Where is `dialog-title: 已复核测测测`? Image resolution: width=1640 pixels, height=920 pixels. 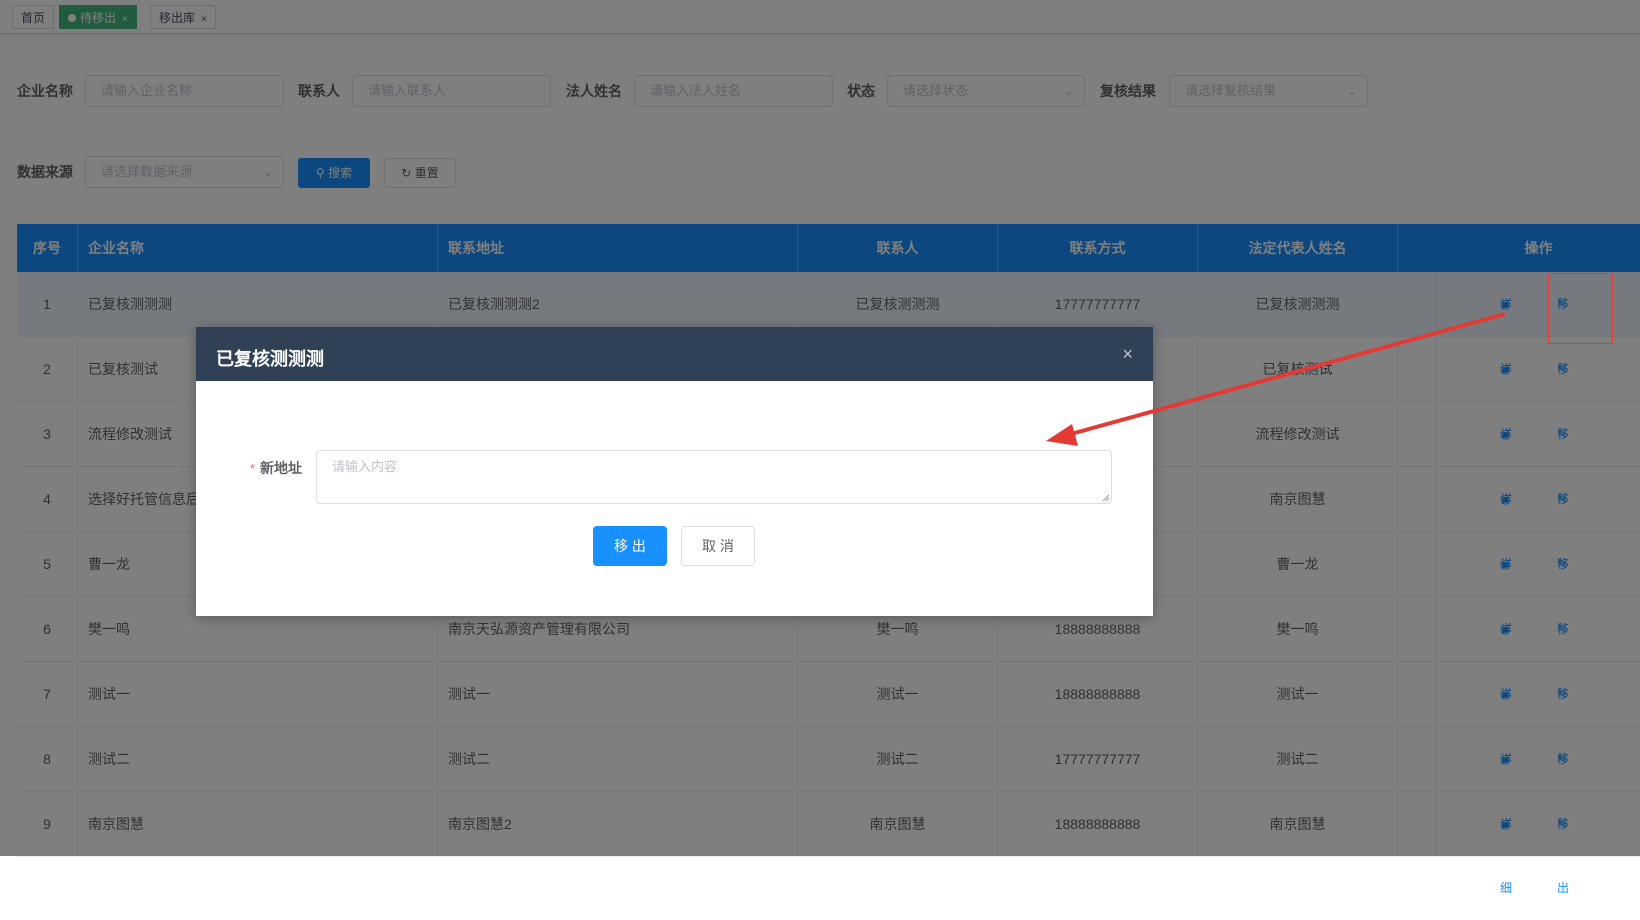
dialog-title: 已复核测测测 is located at coordinates (270, 359).